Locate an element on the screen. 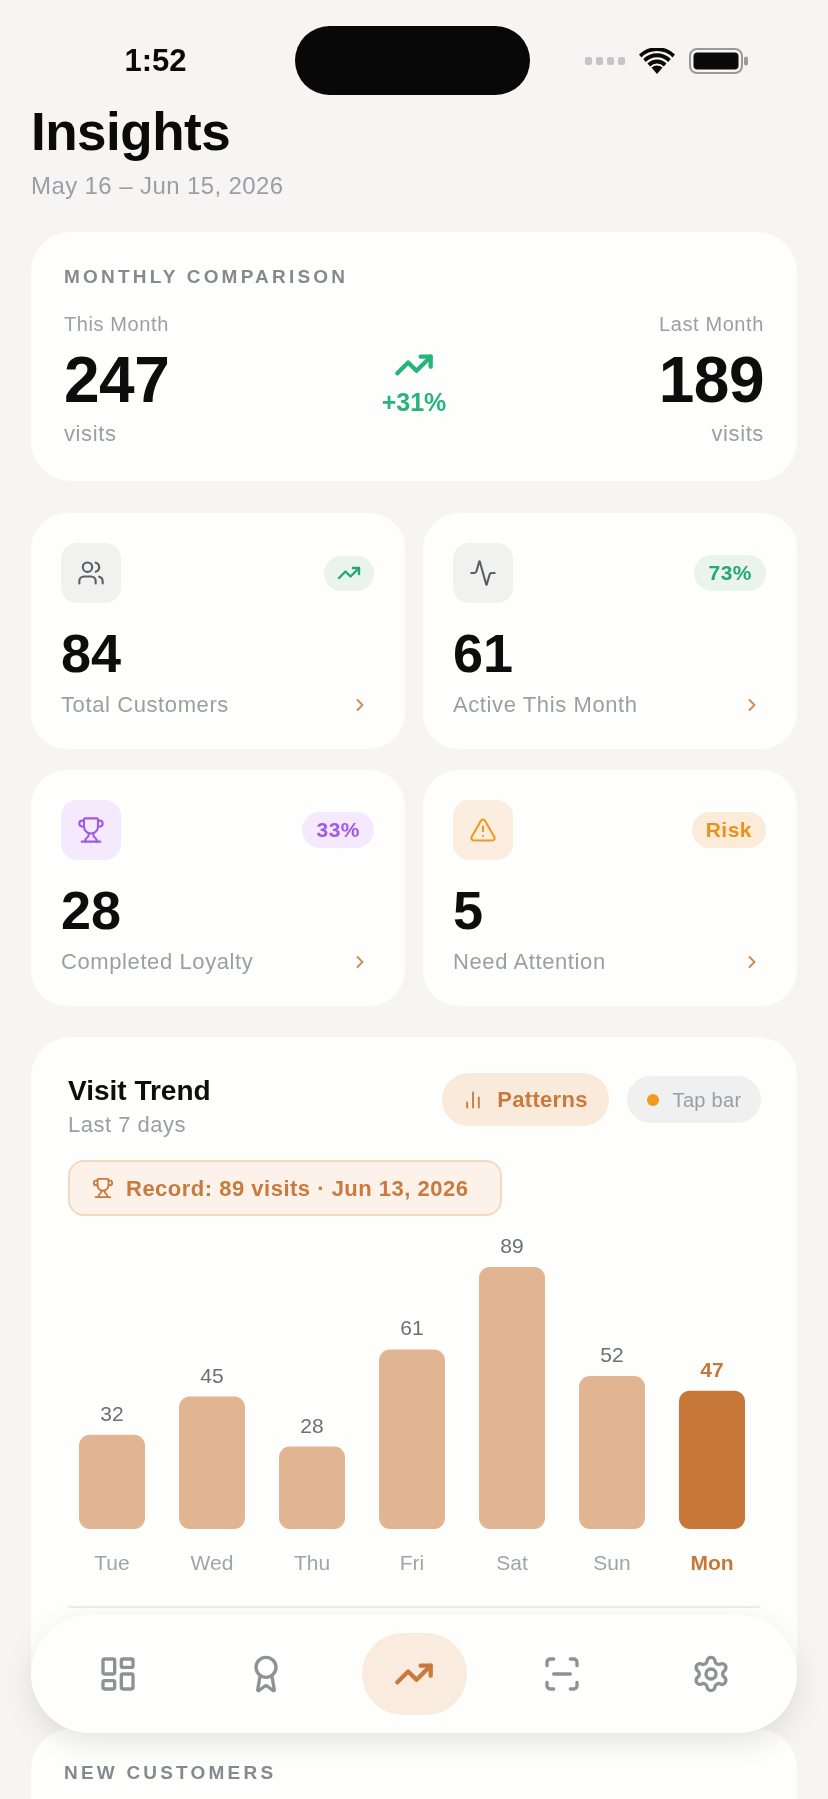 The image size is (828, 1799). bar-value: 61 is located at coordinates (412, 1328).